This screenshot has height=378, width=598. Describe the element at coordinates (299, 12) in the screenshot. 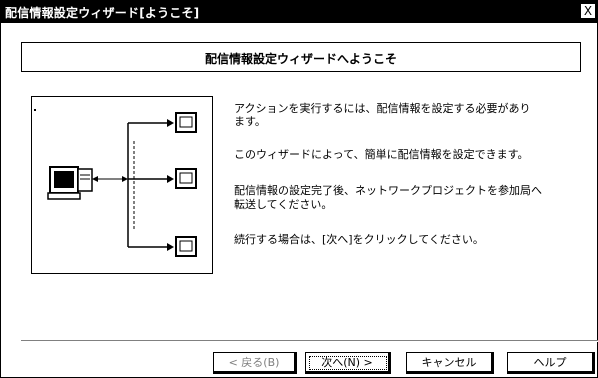

I see `title-bar: 配信情報設定ウィザード[ようこそ] X` at that location.